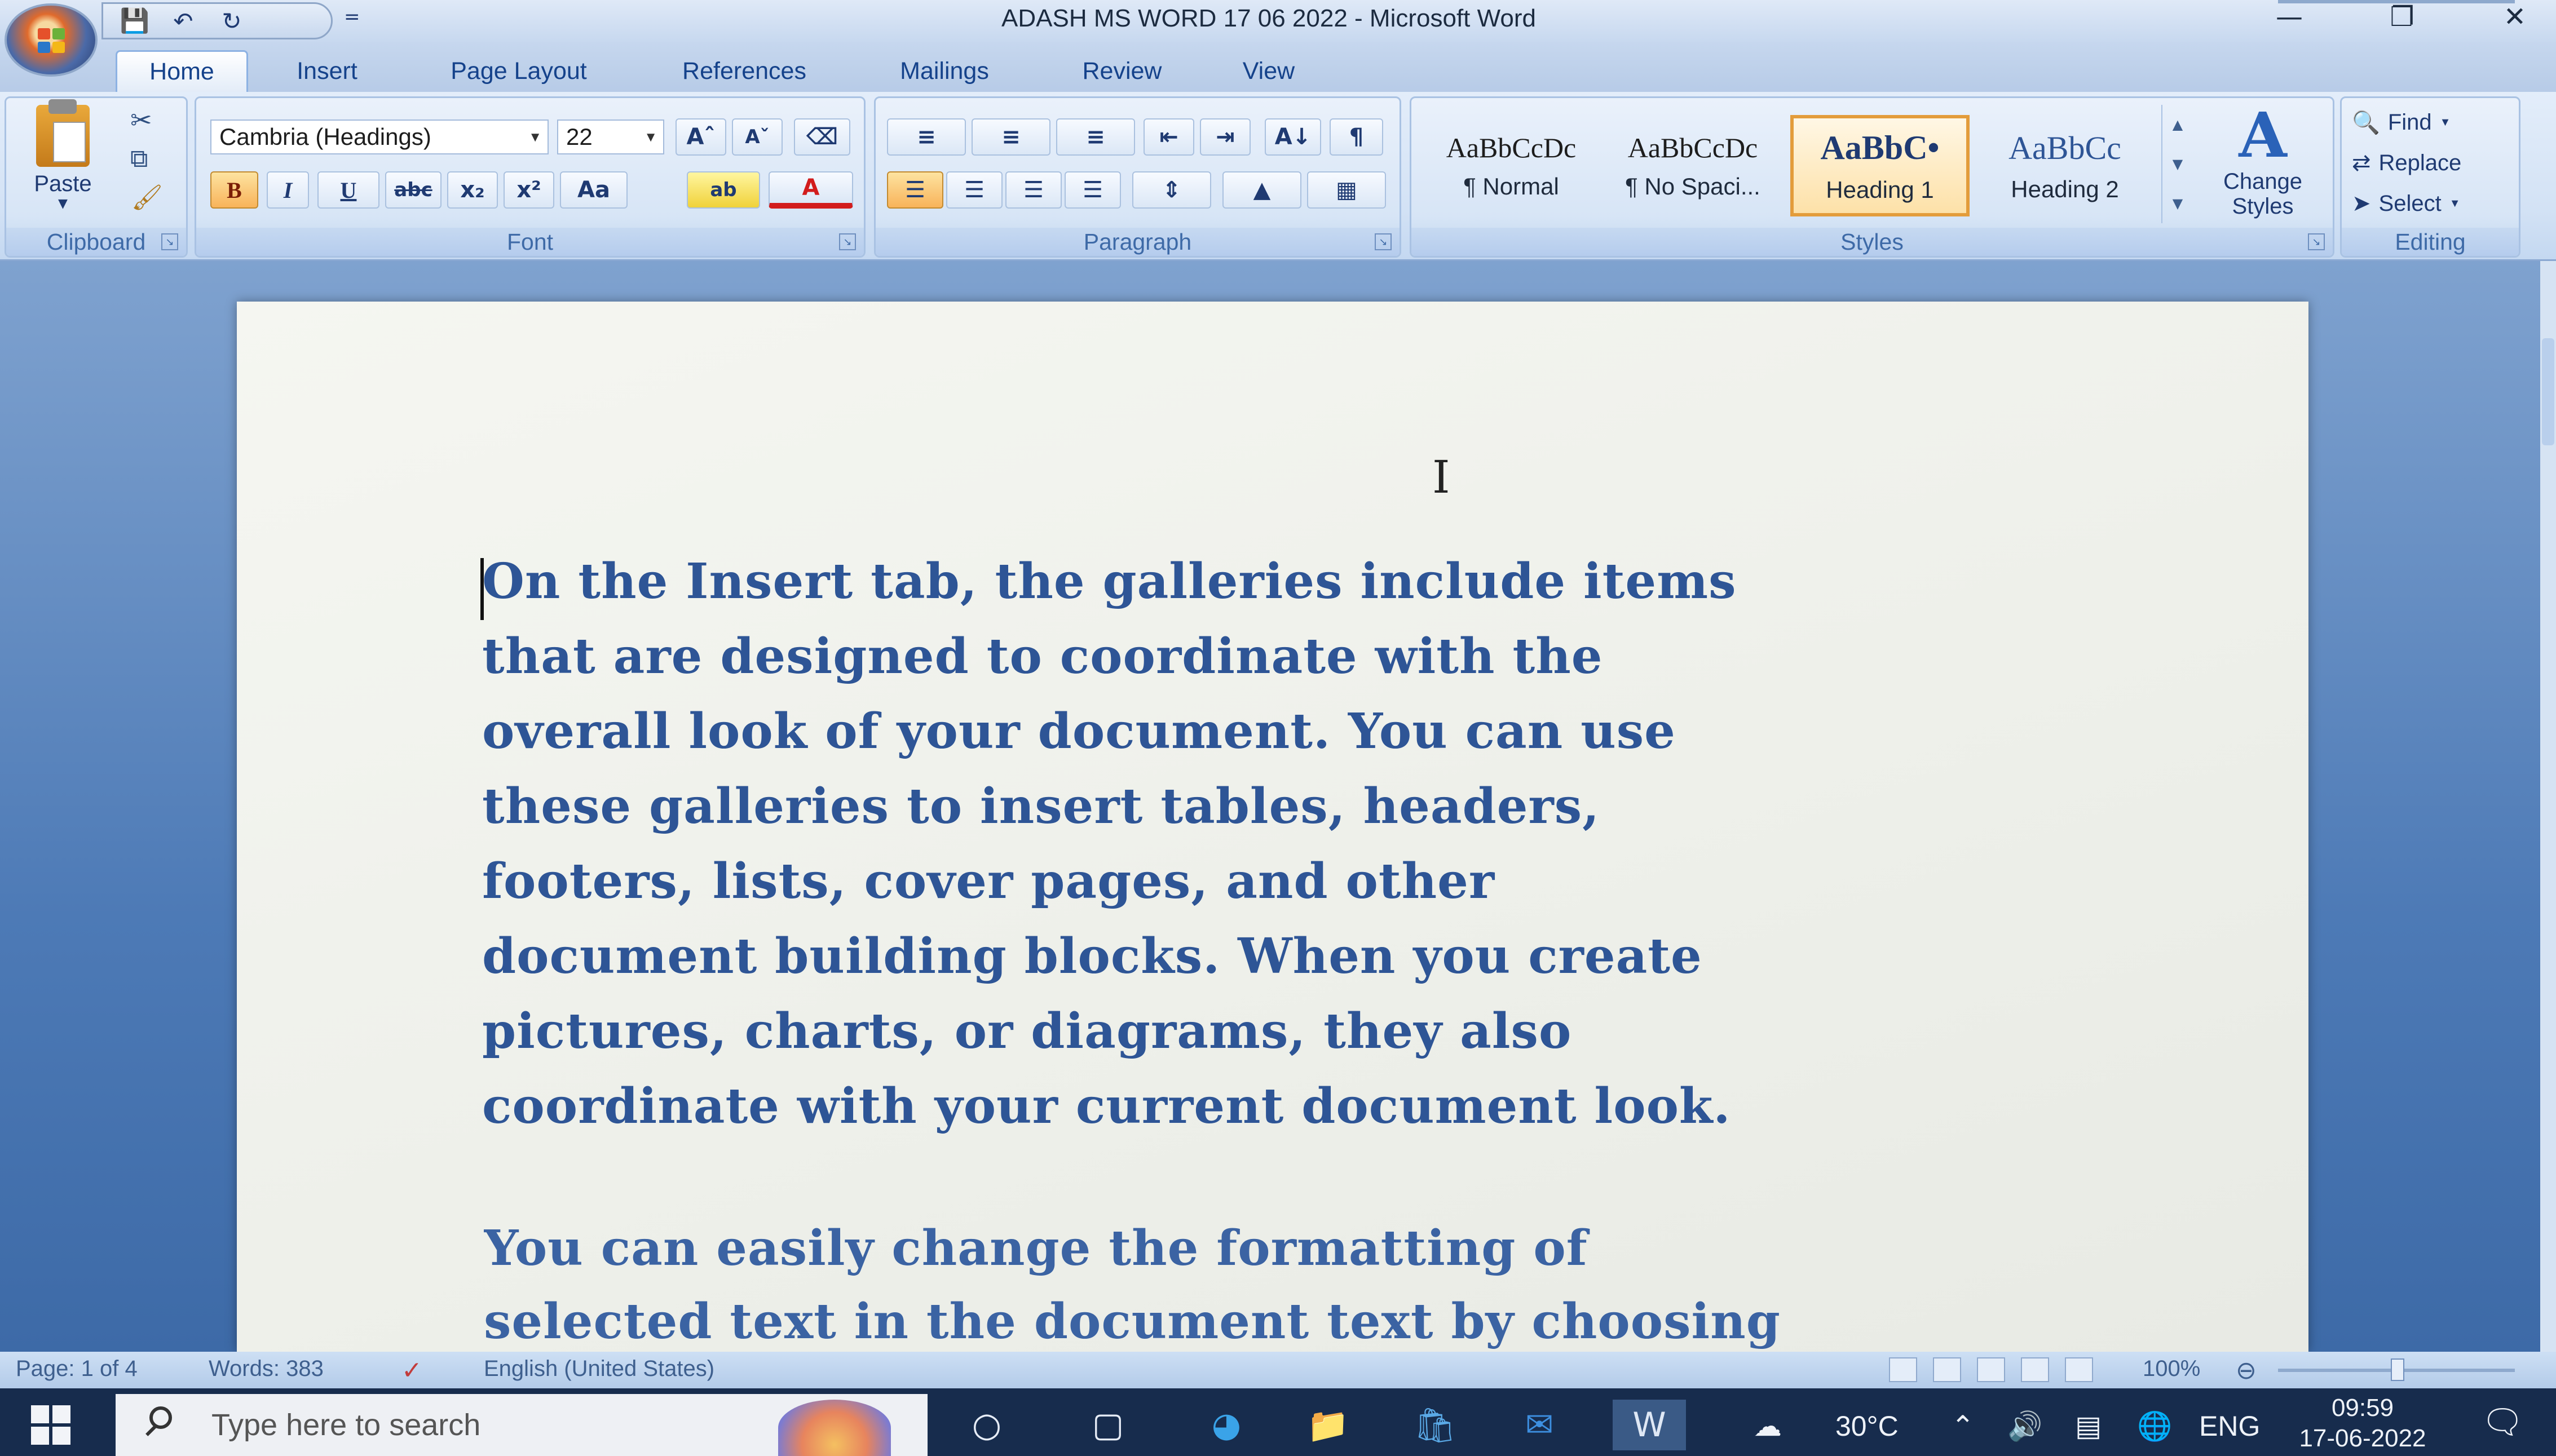 Image resolution: width=2556 pixels, height=1456 pixels. Describe the element at coordinates (2263, 135) in the screenshot. I see `change-styles-icon: A` at that location.